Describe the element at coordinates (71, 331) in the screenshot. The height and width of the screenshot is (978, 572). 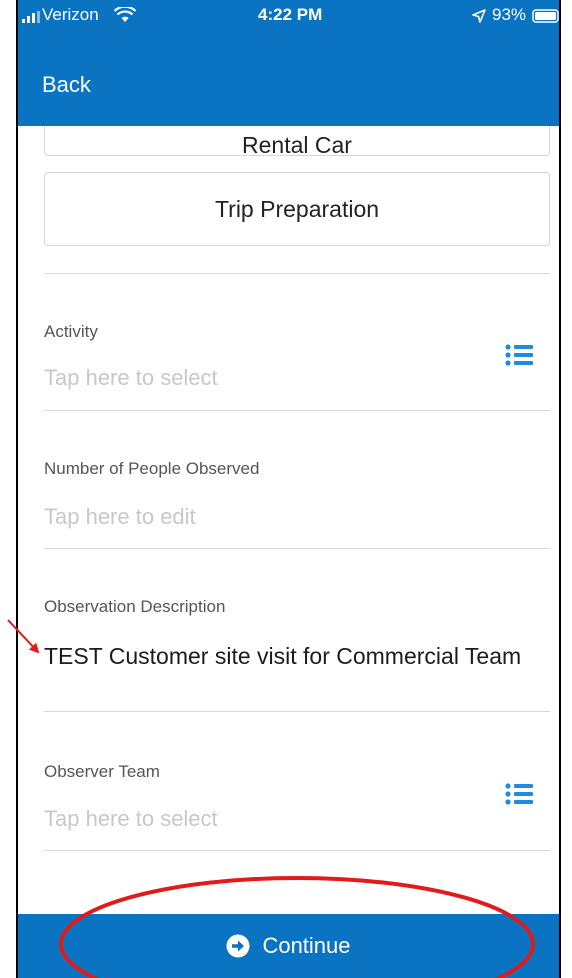
I see `field-label: Activity` at that location.